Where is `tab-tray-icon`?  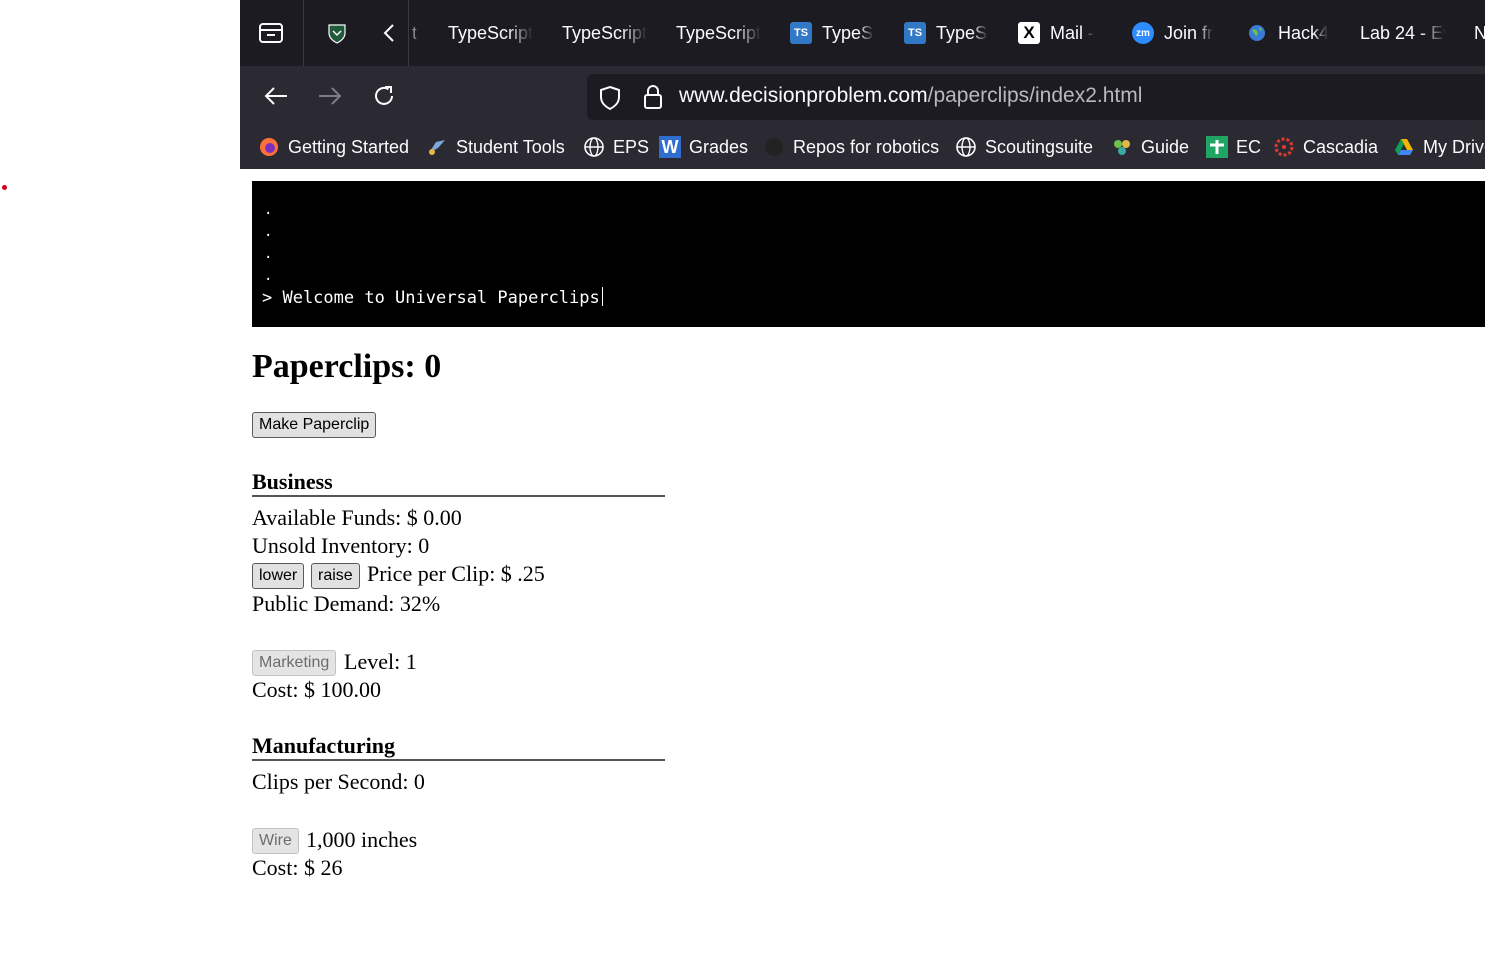 tab-tray-icon is located at coordinates (271, 33).